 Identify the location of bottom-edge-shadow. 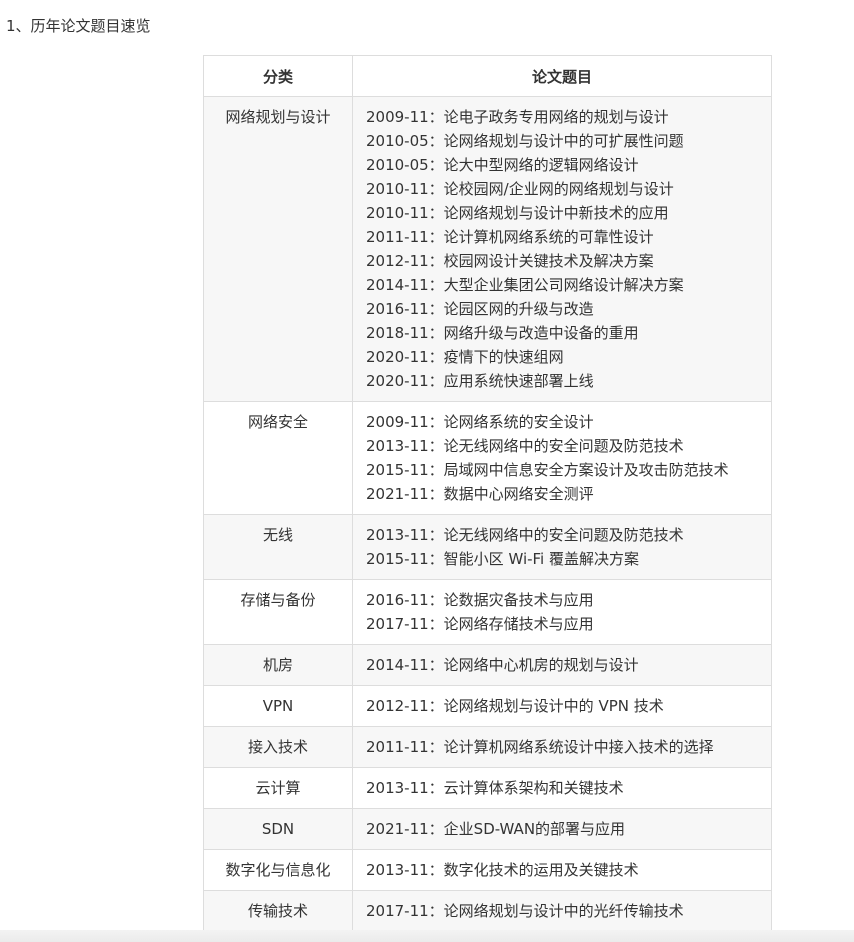
(427, 936).